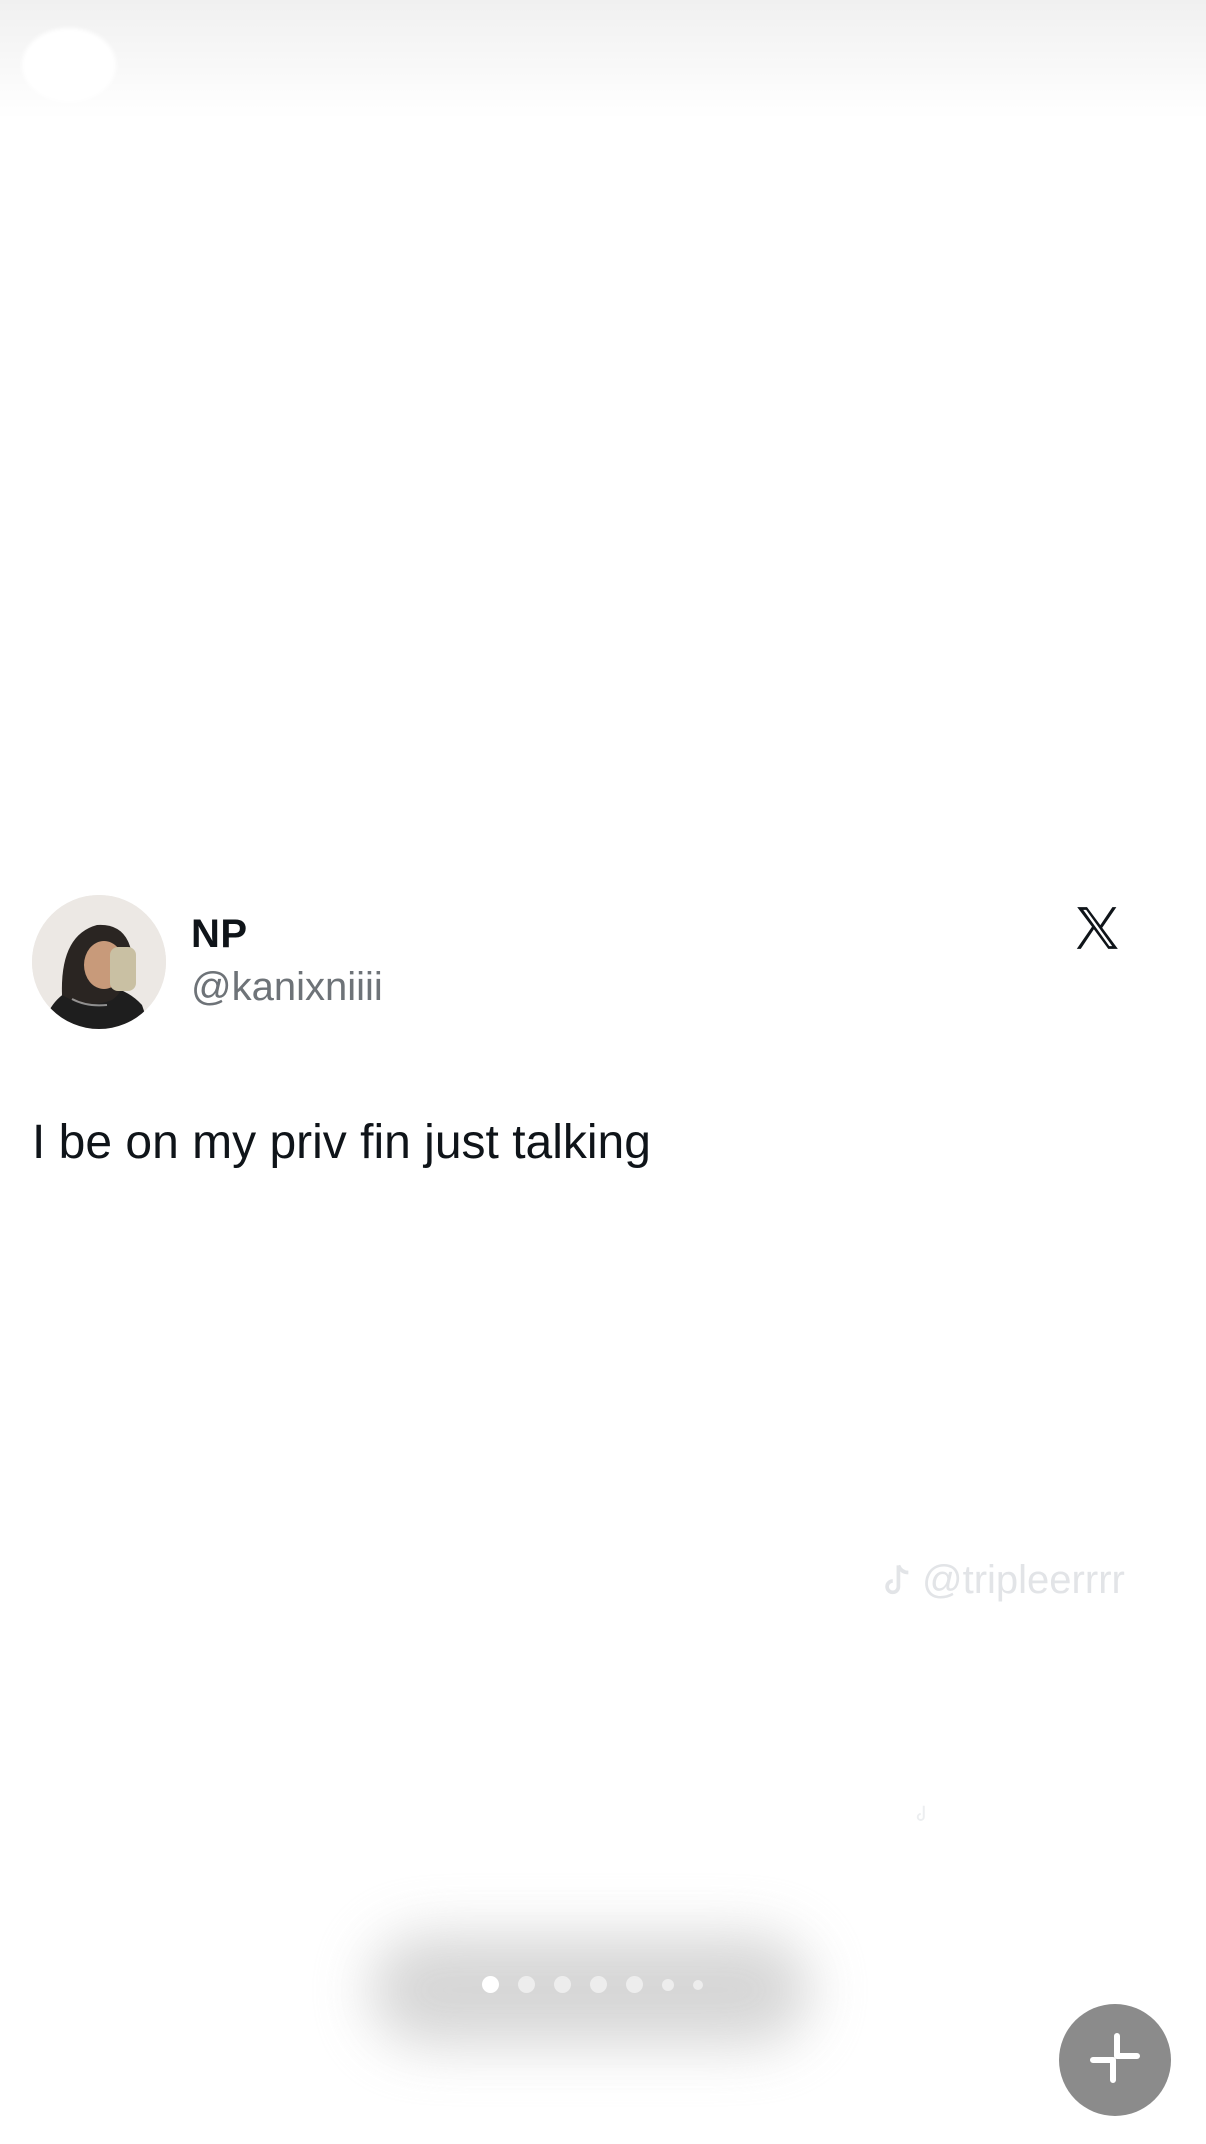 The image size is (1206, 2144). What do you see at coordinates (1023, 1580) in the screenshot?
I see `watermark-text: @tripleerrrr` at bounding box center [1023, 1580].